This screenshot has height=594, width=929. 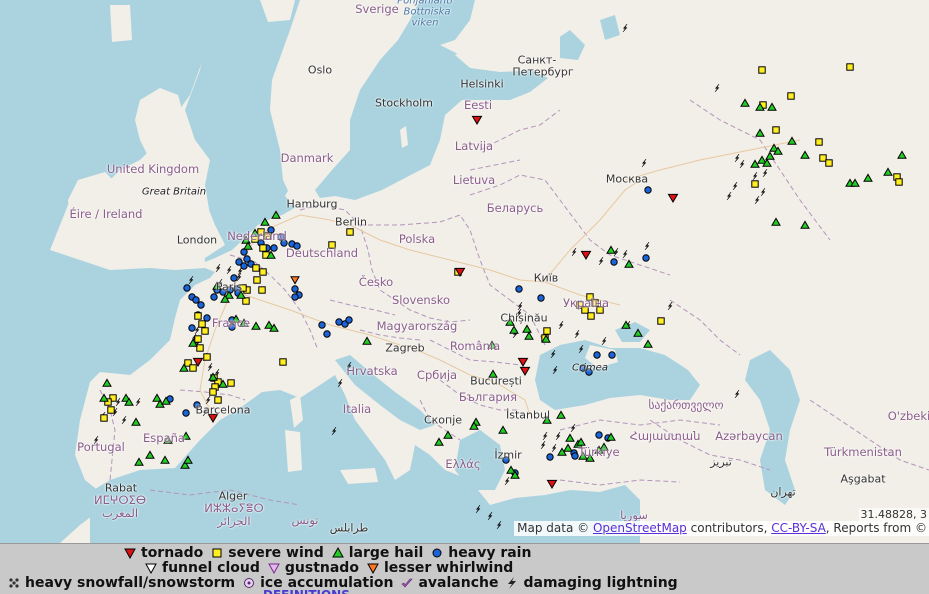 What do you see at coordinates (640, 528) in the screenshot?
I see `openstreetmap-link: OpenStreetMap` at bounding box center [640, 528].